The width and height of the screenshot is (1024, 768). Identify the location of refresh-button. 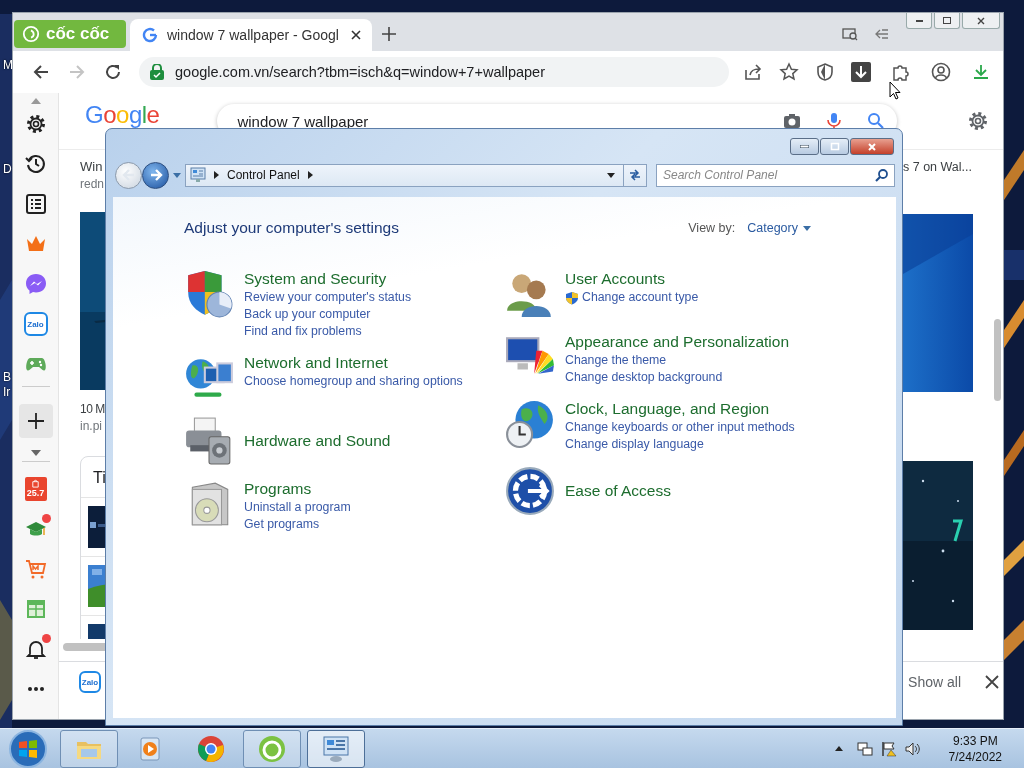
(635, 175).